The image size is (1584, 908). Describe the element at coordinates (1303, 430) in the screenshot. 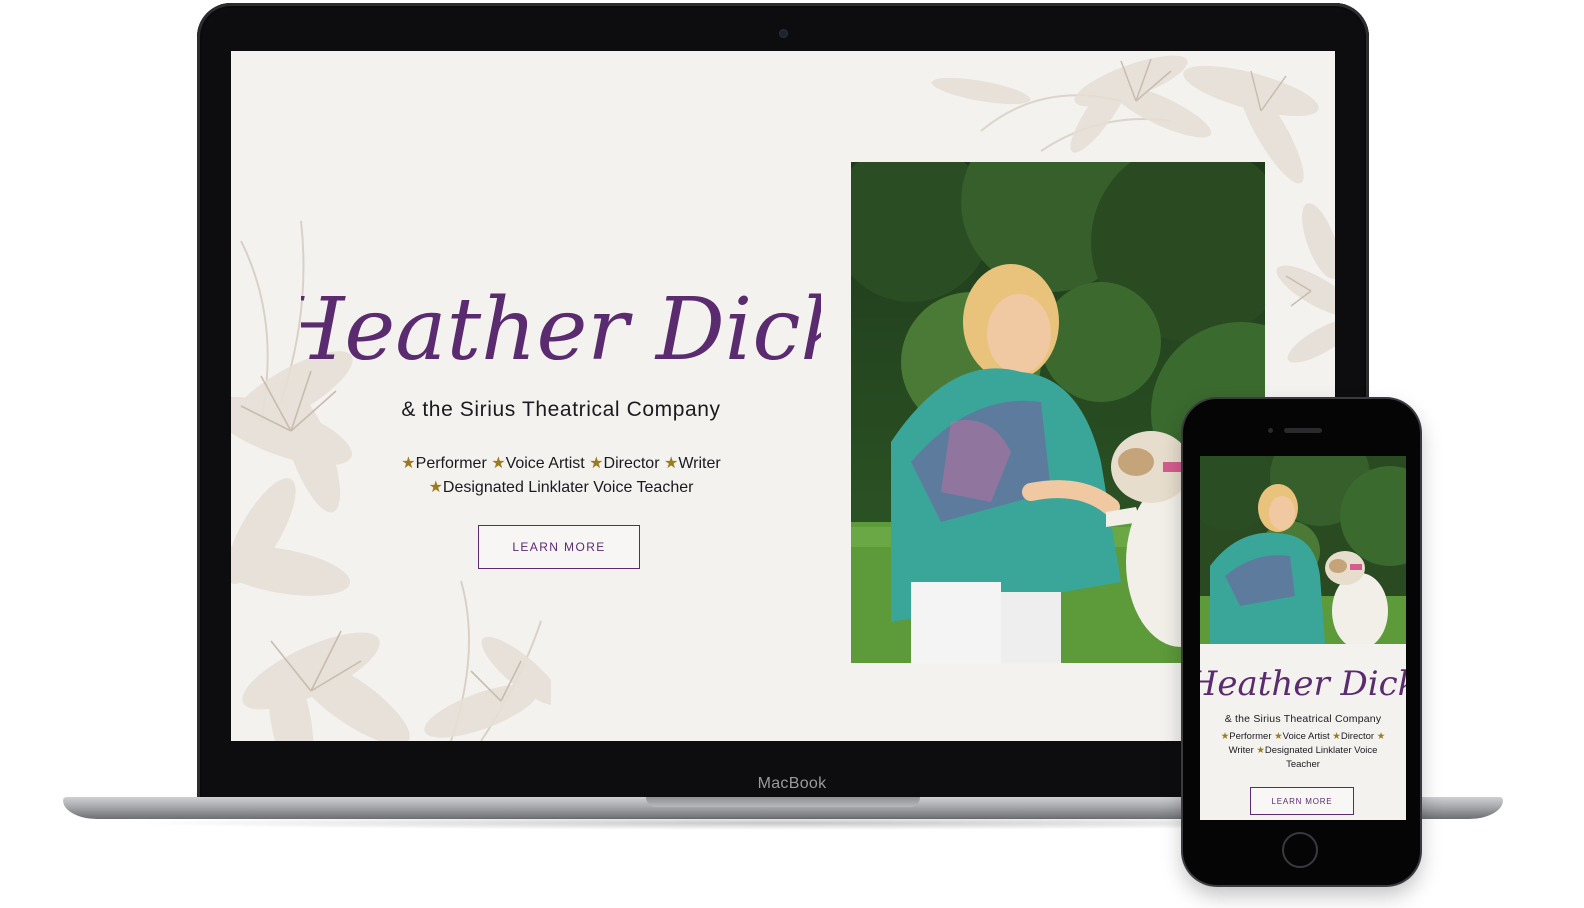

I see `phone-speaker` at that location.